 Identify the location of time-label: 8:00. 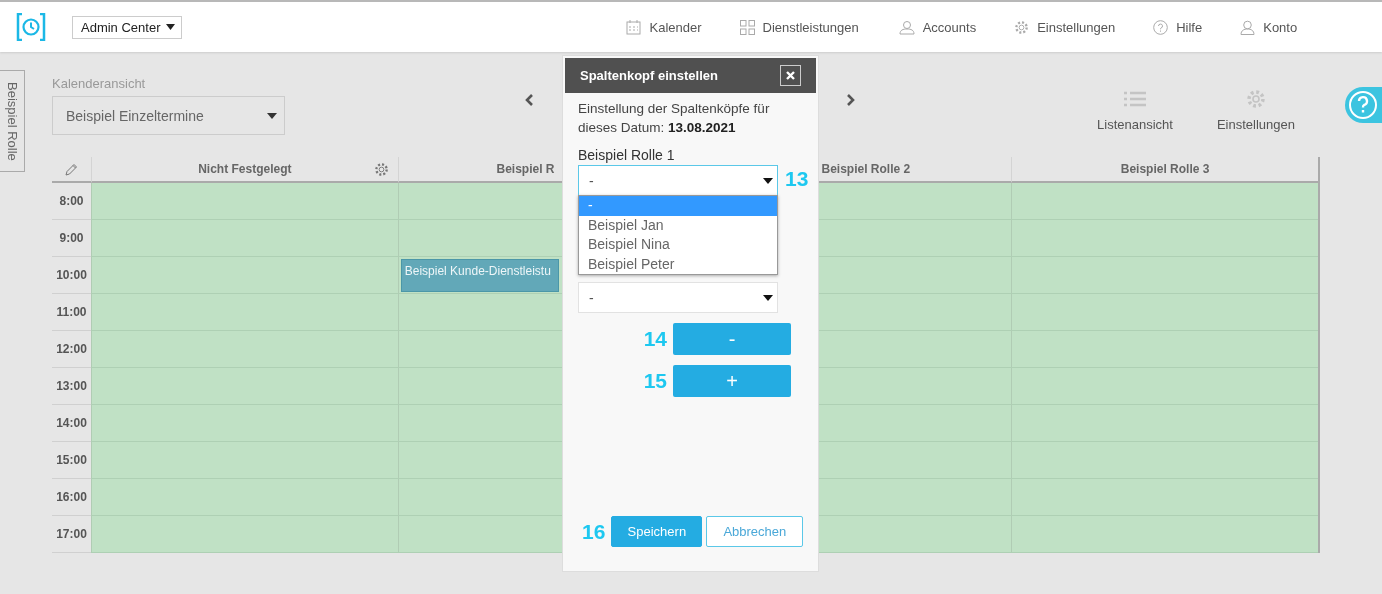
(71, 201).